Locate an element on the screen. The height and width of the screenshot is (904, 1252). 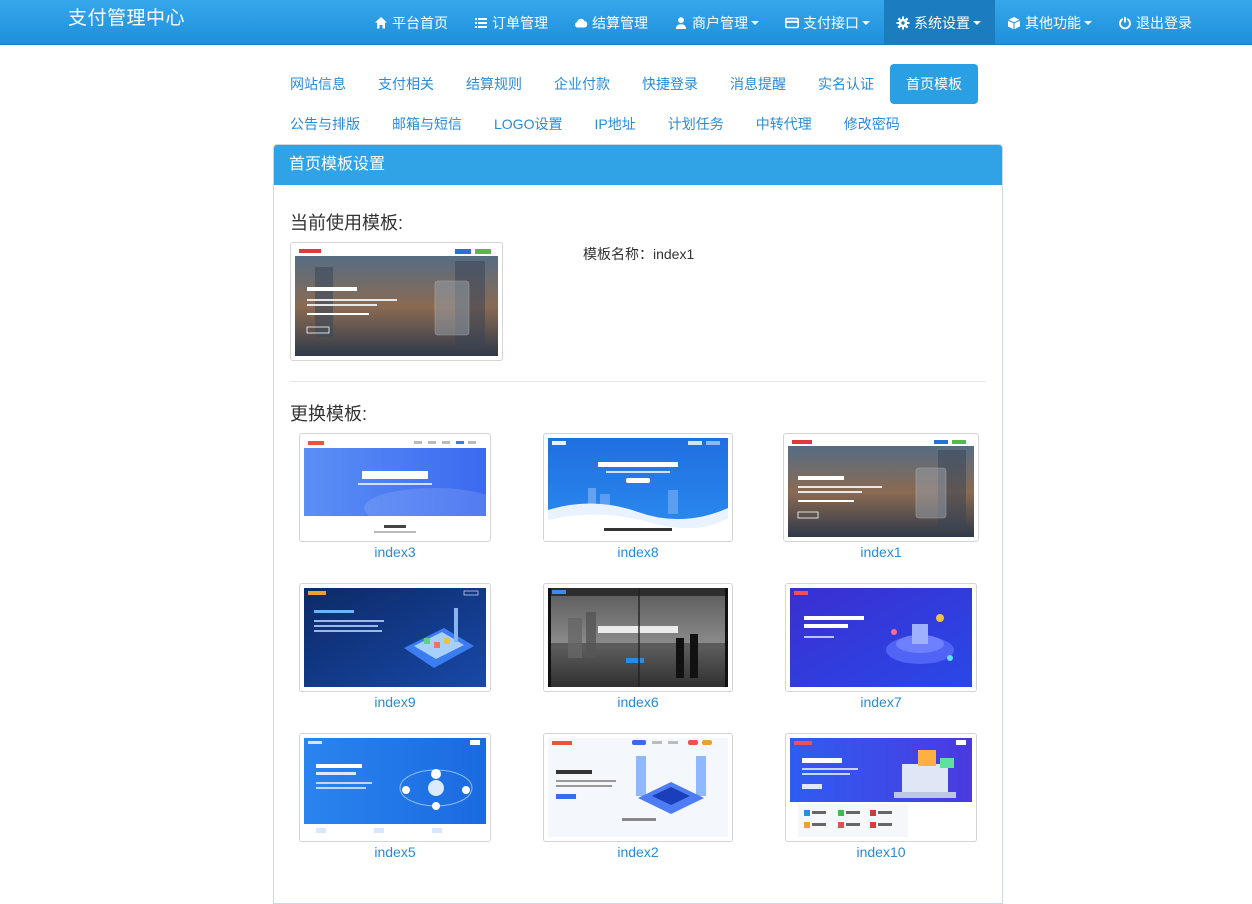
nav-label: 系统设置 is located at coordinates (942, 22).